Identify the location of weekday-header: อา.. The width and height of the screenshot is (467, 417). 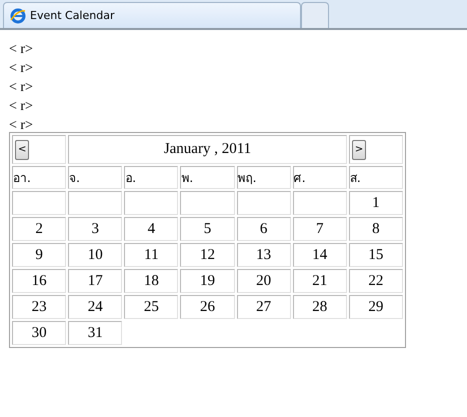
(39, 177).